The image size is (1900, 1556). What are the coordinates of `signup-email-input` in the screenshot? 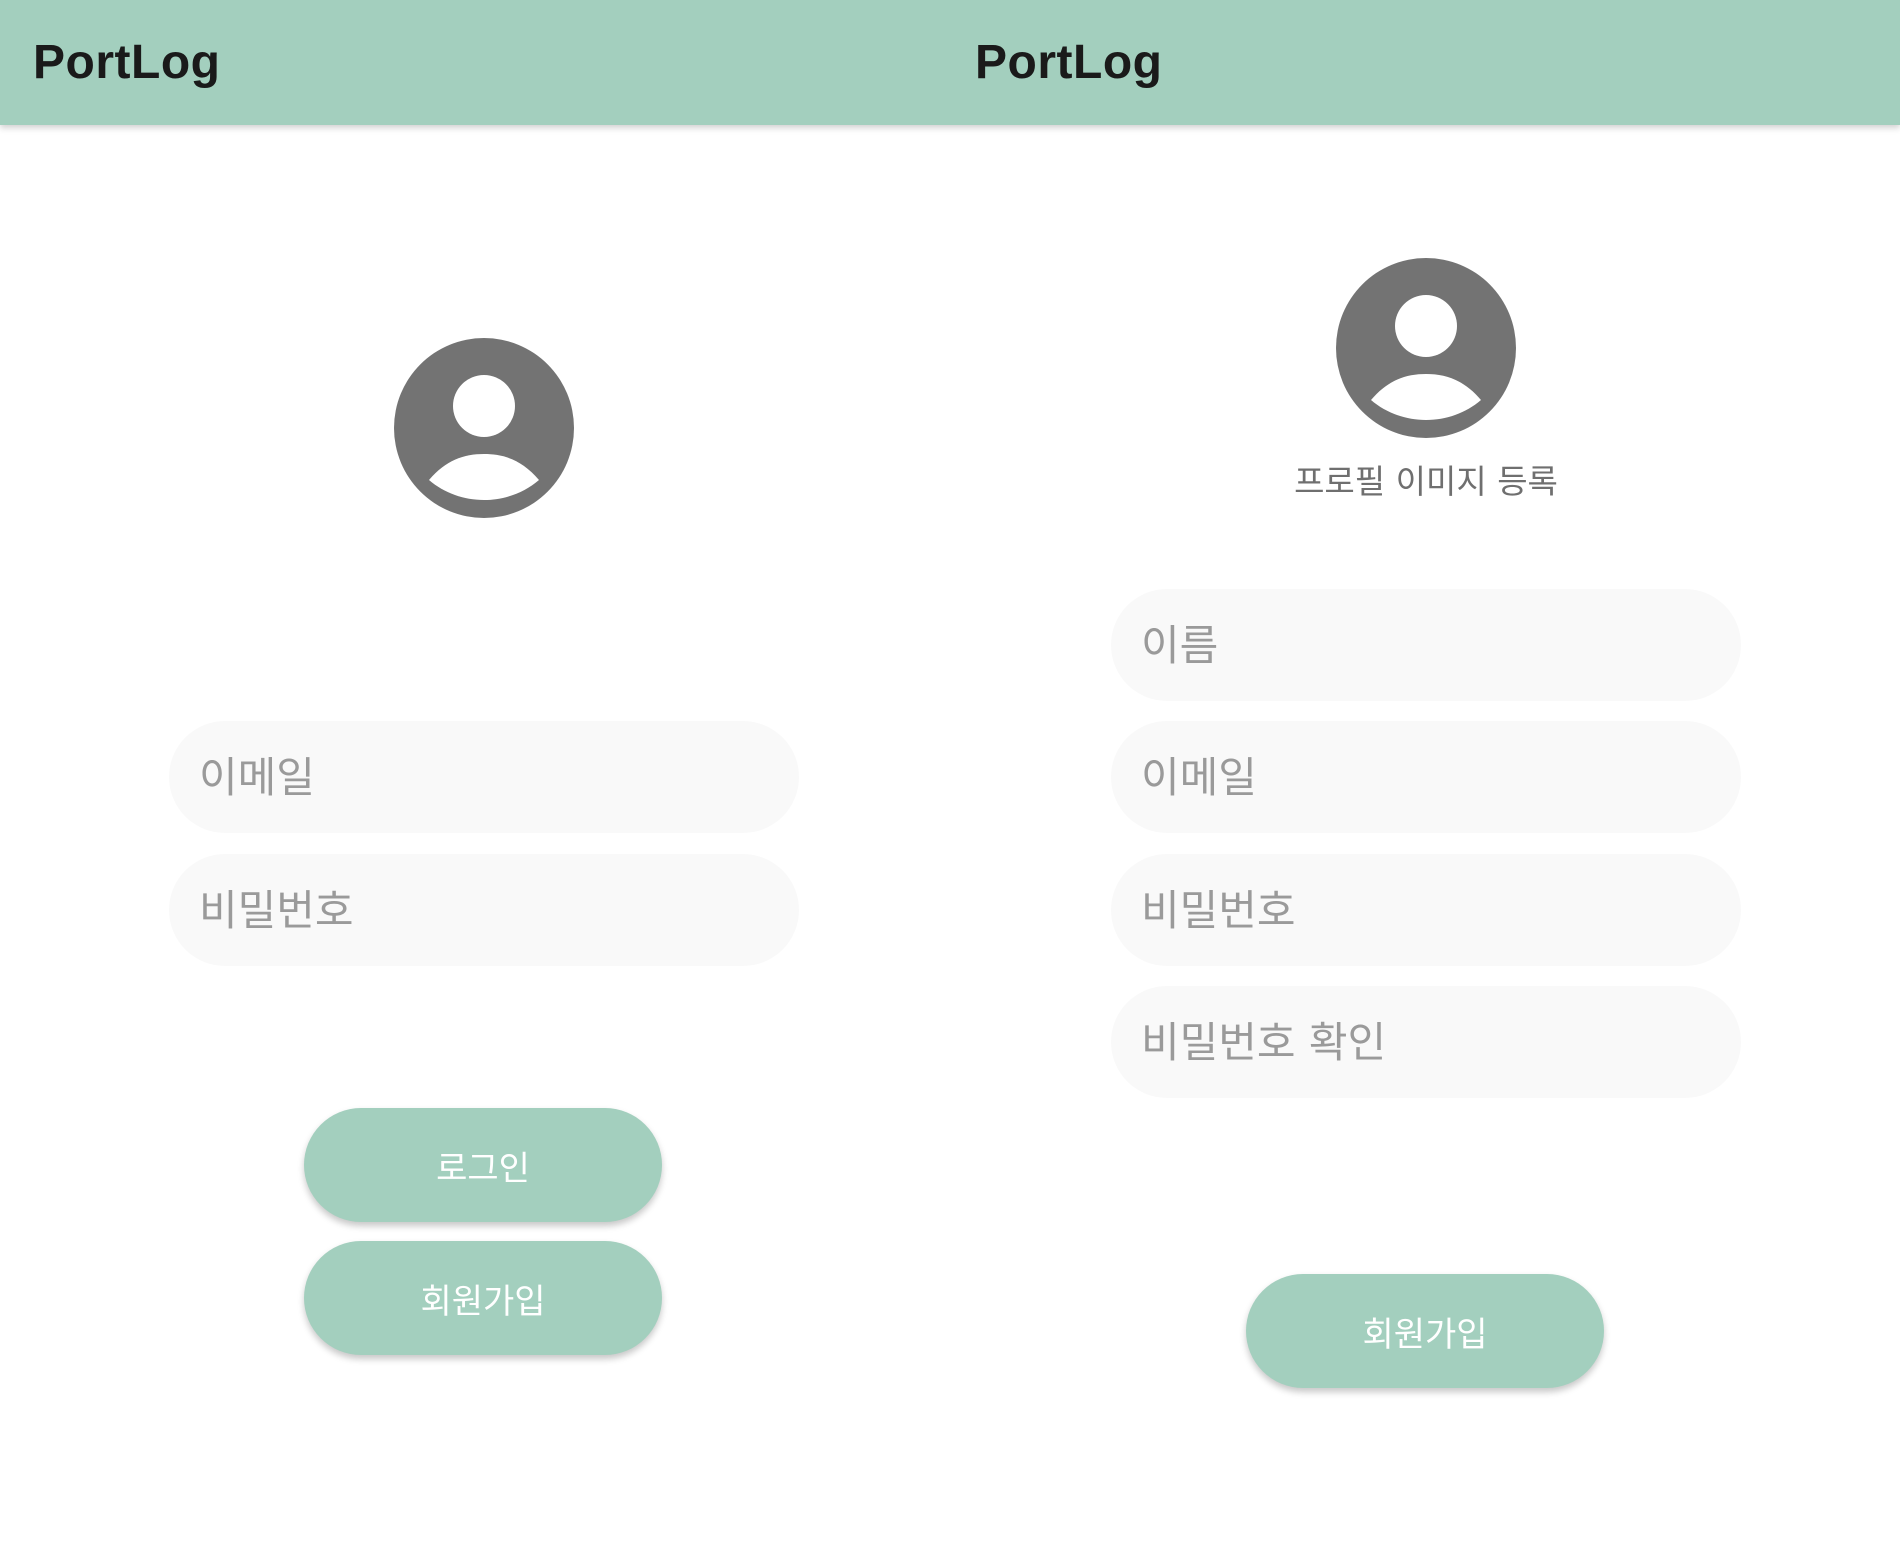 It's located at (1426, 777).